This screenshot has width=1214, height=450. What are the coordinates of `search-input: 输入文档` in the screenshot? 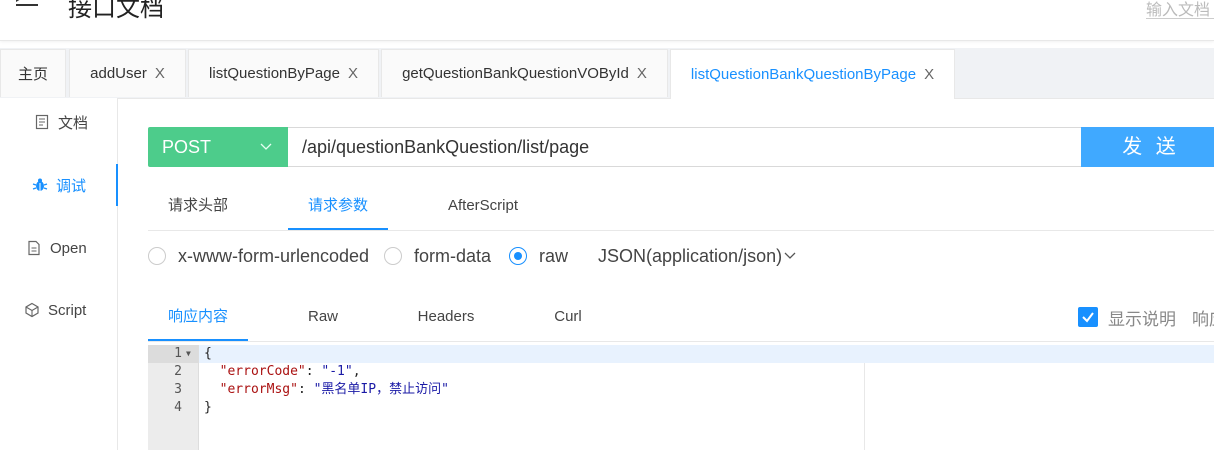 It's located at (1180, 9).